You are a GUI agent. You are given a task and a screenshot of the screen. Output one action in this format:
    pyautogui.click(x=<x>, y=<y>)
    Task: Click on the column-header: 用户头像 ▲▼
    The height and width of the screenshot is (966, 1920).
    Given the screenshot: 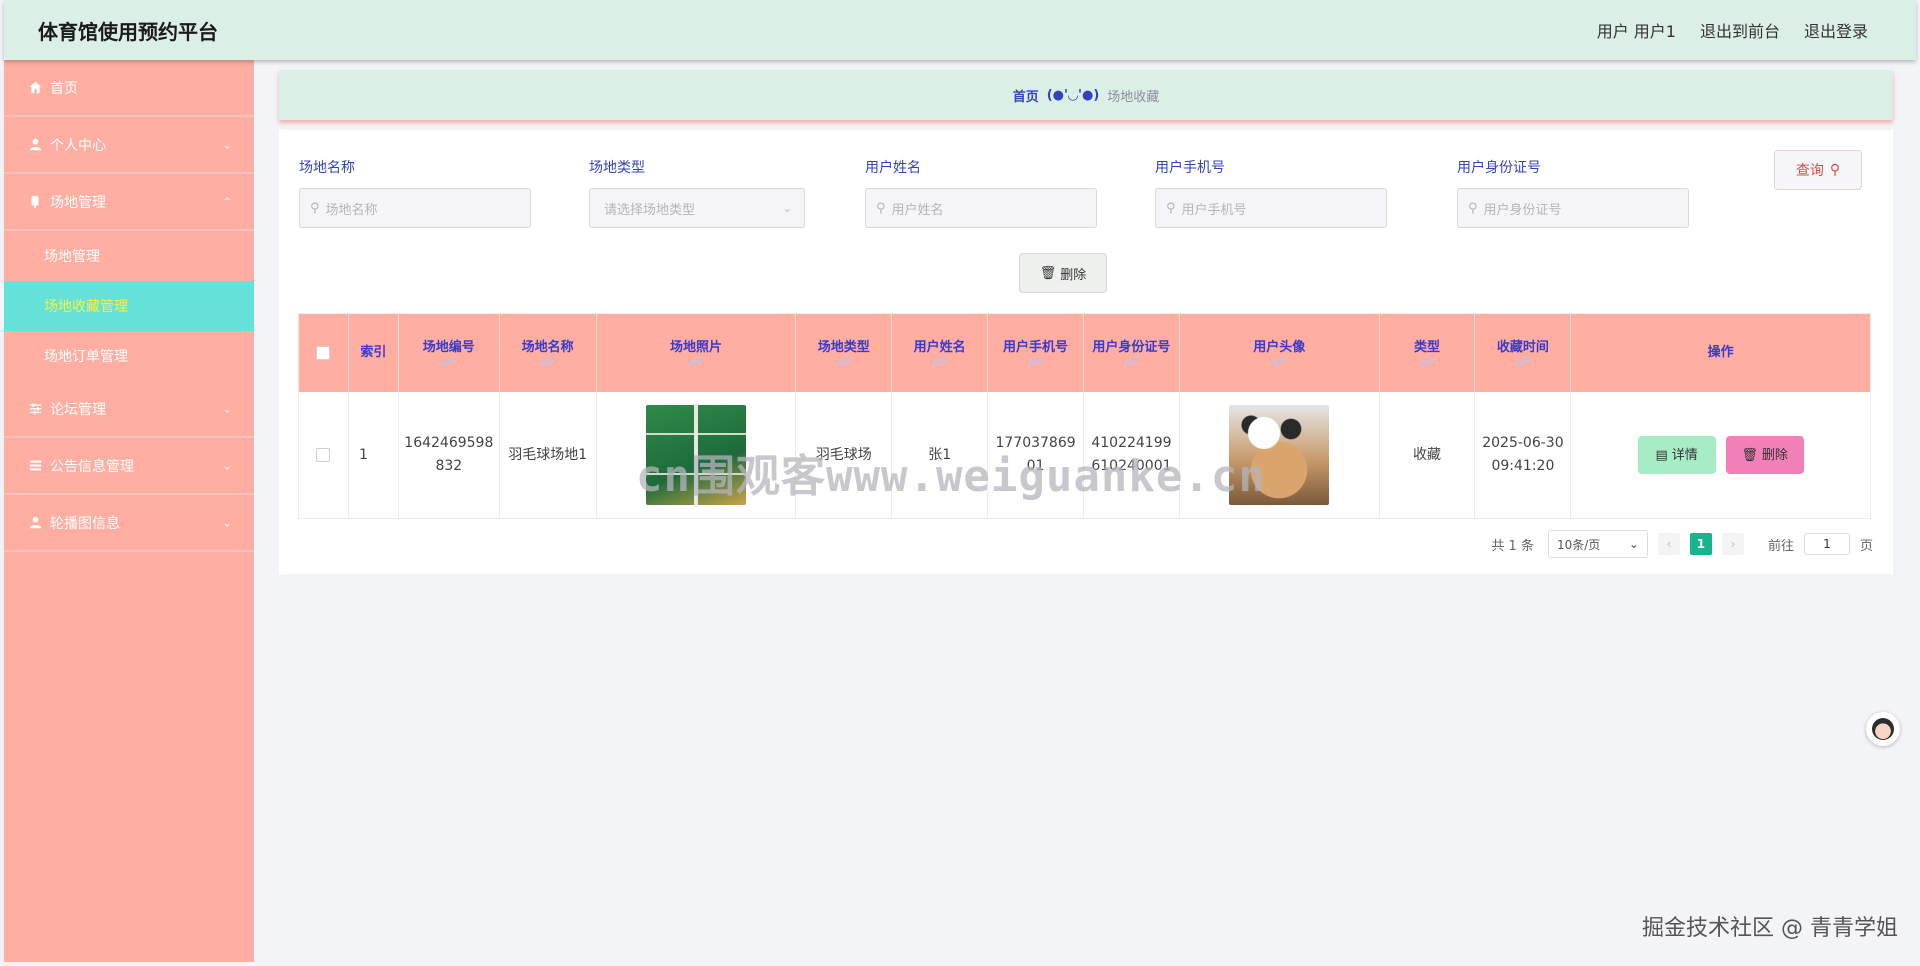 What is the action you would take?
    pyautogui.click(x=1280, y=353)
    